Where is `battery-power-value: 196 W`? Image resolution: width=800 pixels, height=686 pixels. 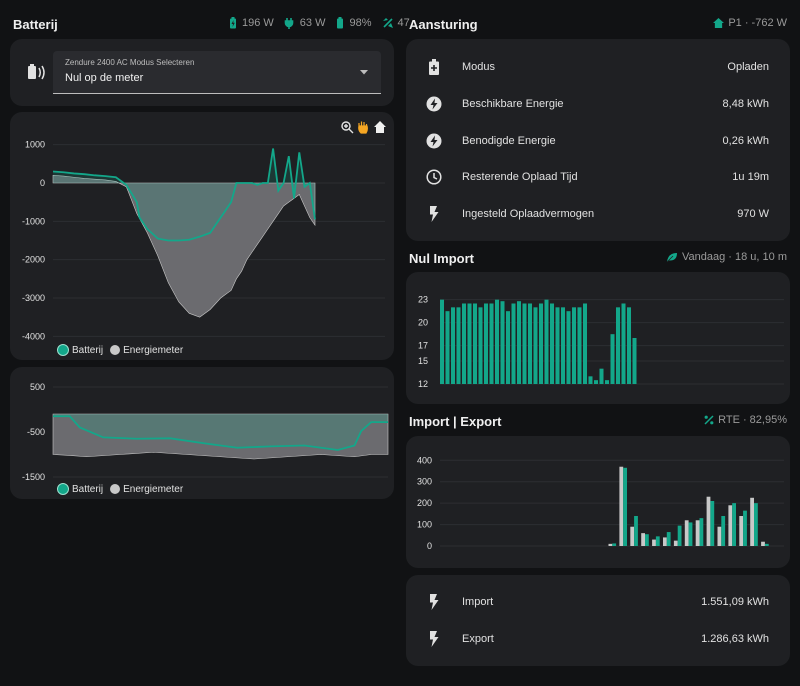
battery-power-value: 196 W is located at coordinates (258, 23).